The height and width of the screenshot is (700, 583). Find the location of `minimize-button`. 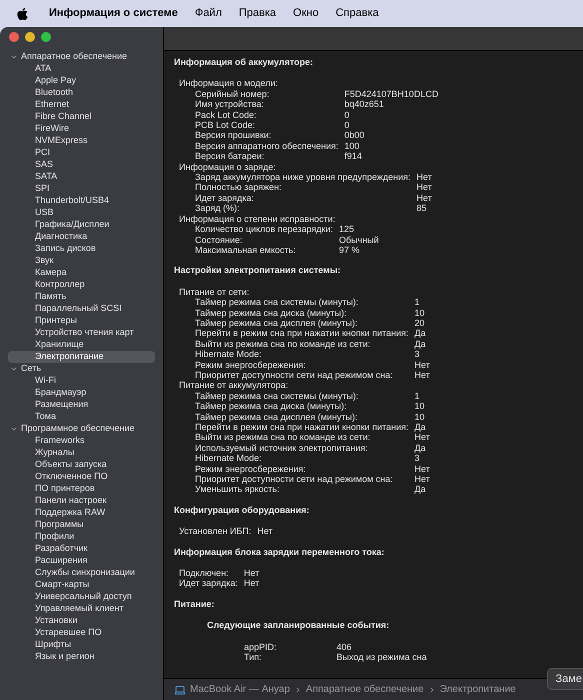

minimize-button is located at coordinates (30, 37).